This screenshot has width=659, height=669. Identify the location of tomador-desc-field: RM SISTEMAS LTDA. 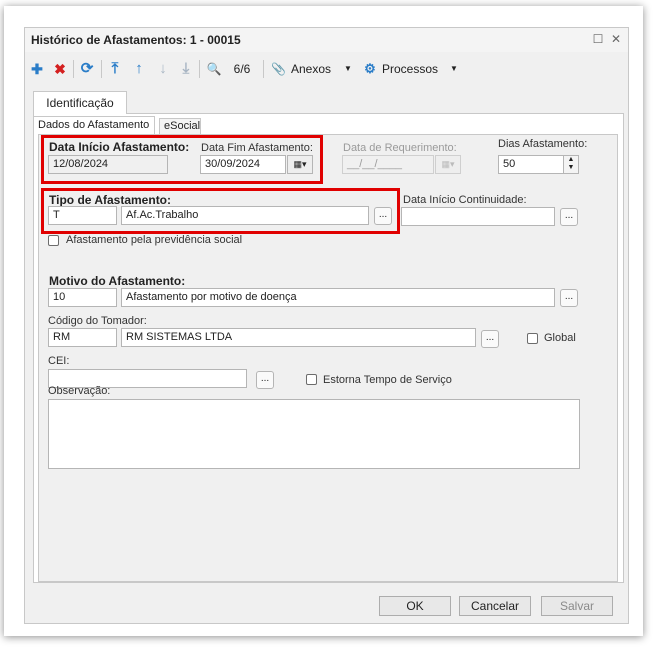
(298, 337).